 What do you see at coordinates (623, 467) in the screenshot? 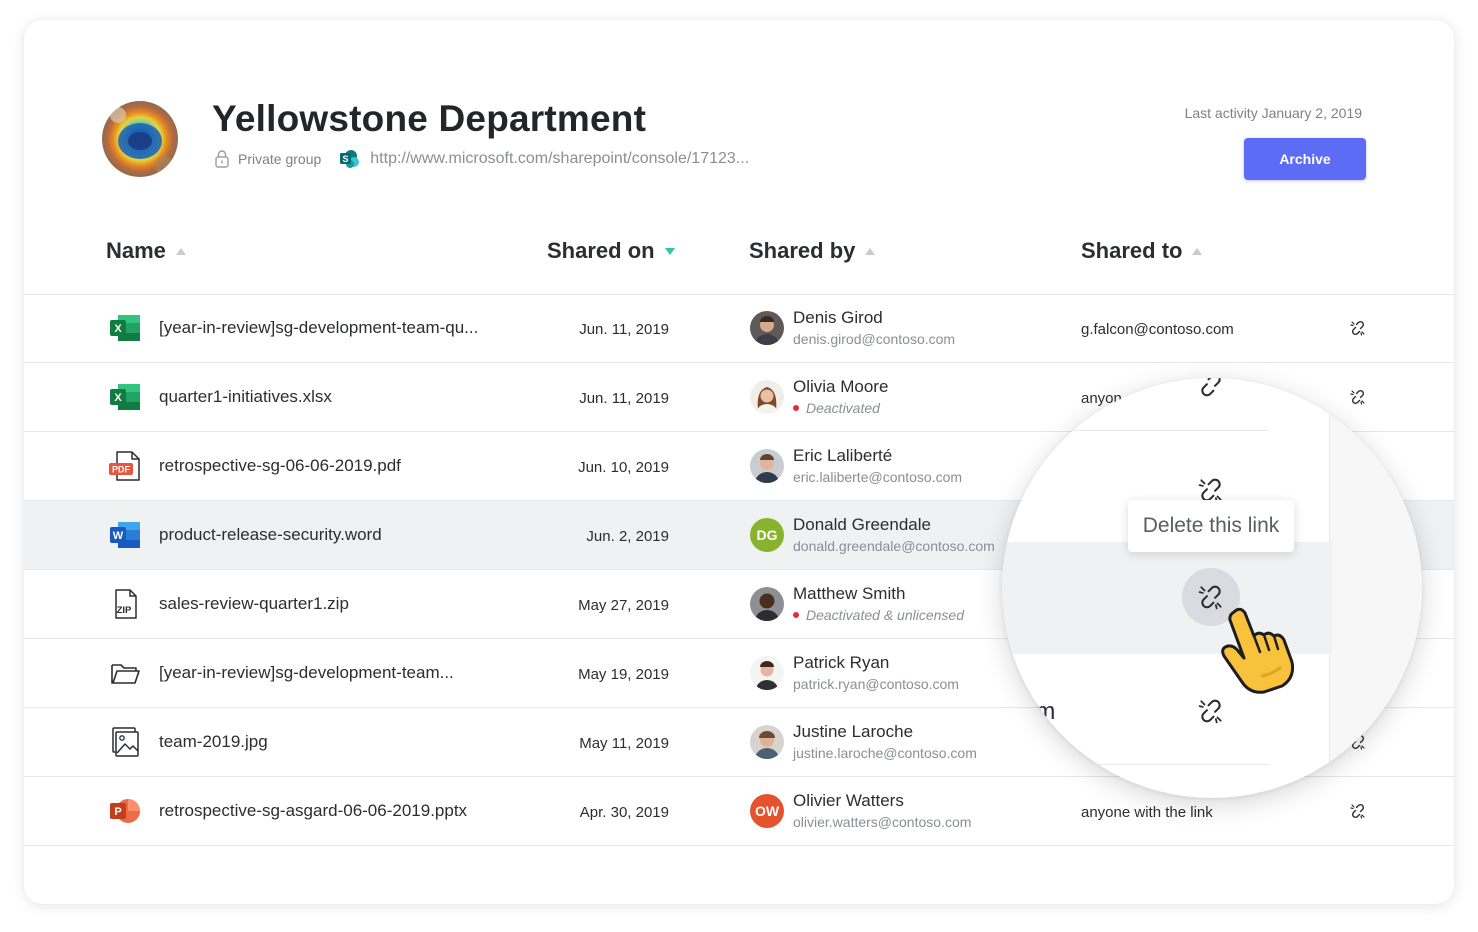
I see `shared-date: Jun. 10, 2019` at bounding box center [623, 467].